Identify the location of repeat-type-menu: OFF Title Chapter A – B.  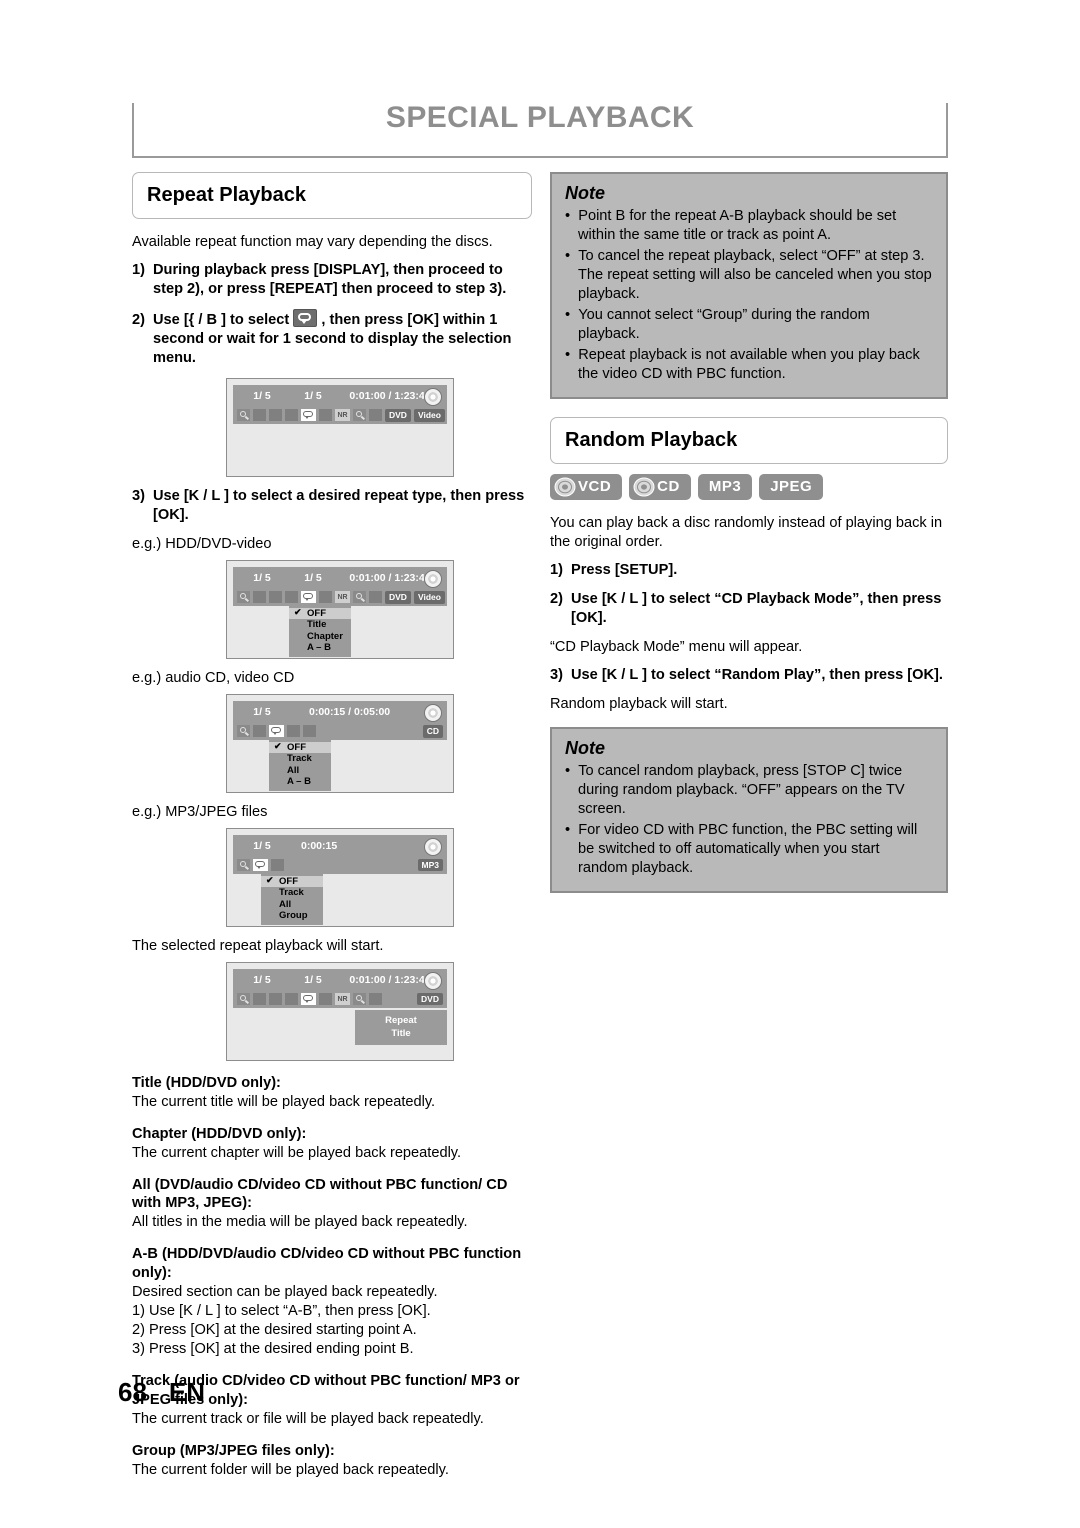
(320, 631).